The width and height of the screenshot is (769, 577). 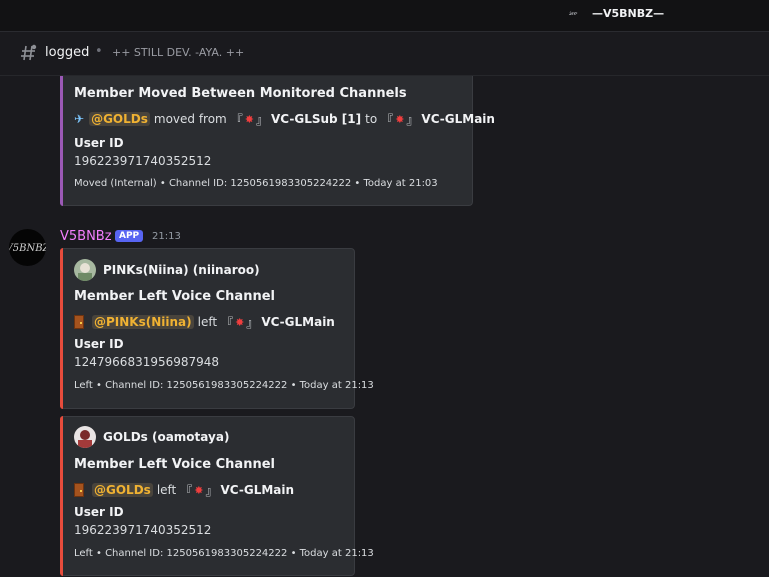 I want to click on embed-author-name: PINKs(Niina) (niinaroo), so click(x=181, y=270).